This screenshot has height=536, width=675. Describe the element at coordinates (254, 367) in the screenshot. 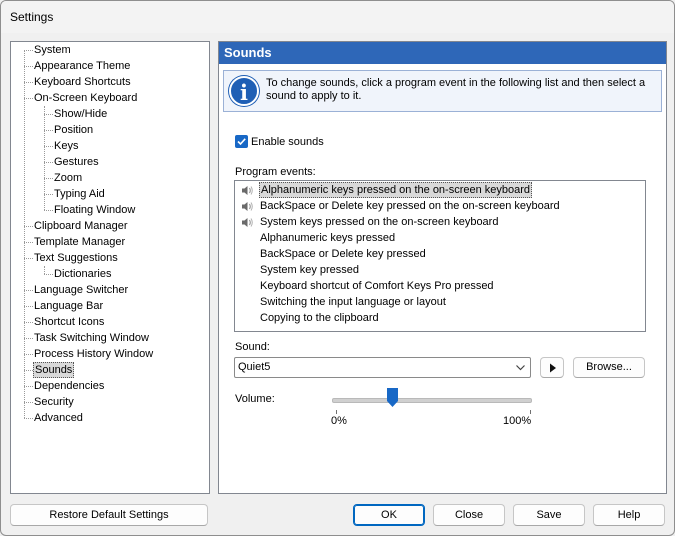

I see `sound-select-value: Quiet5` at that location.